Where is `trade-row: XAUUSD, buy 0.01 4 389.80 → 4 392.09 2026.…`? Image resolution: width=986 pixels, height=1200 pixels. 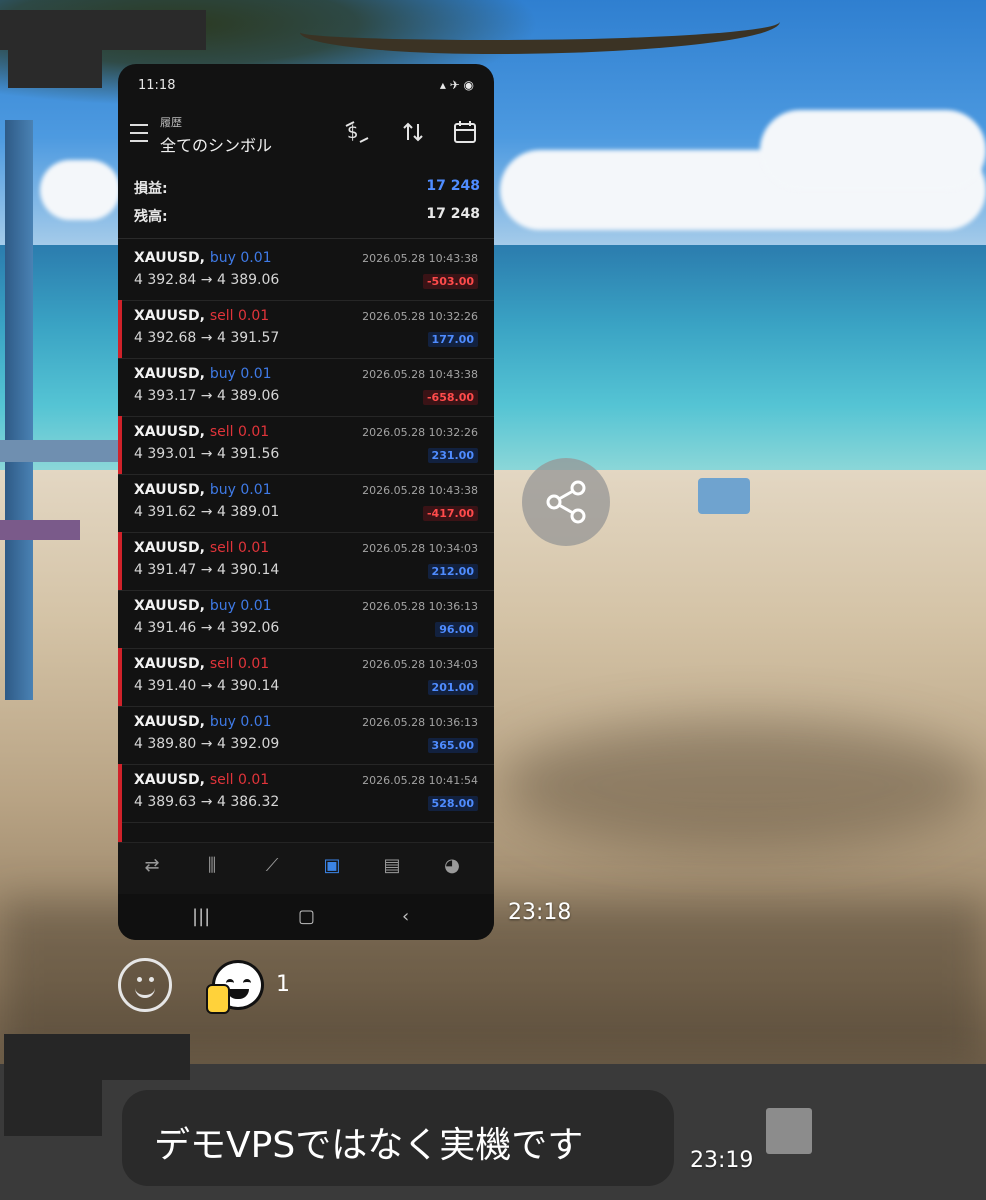
trade-row: XAUUSD, buy 0.01 4 389.80 → 4 392.09 2026.… is located at coordinates (306, 735).